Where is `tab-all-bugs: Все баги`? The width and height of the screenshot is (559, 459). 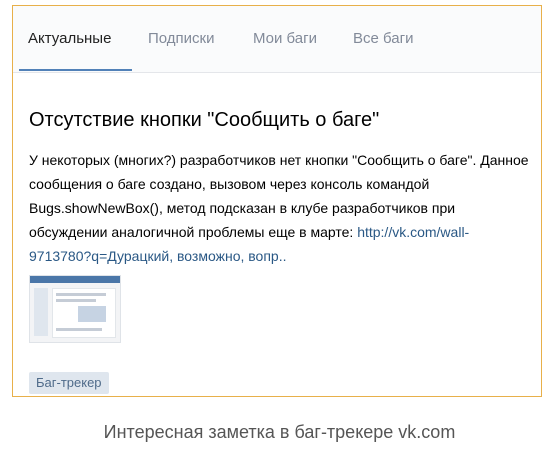
tab-all-bugs: Все баги is located at coordinates (383, 39).